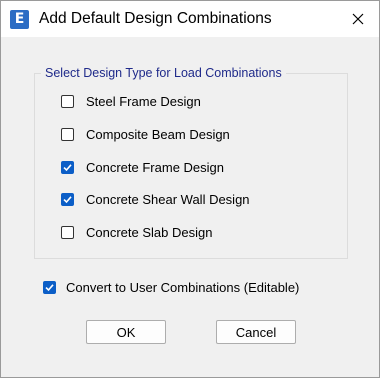  I want to click on option-label: Concrete Slab Design, so click(149, 232).